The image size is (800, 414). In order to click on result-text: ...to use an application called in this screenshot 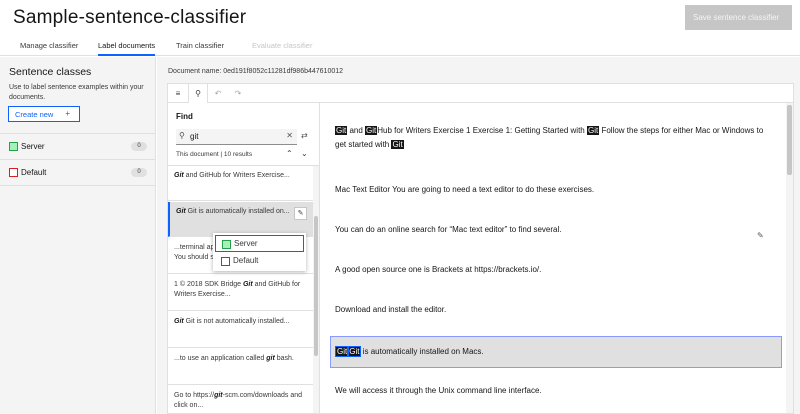, I will do `click(220, 358)`.